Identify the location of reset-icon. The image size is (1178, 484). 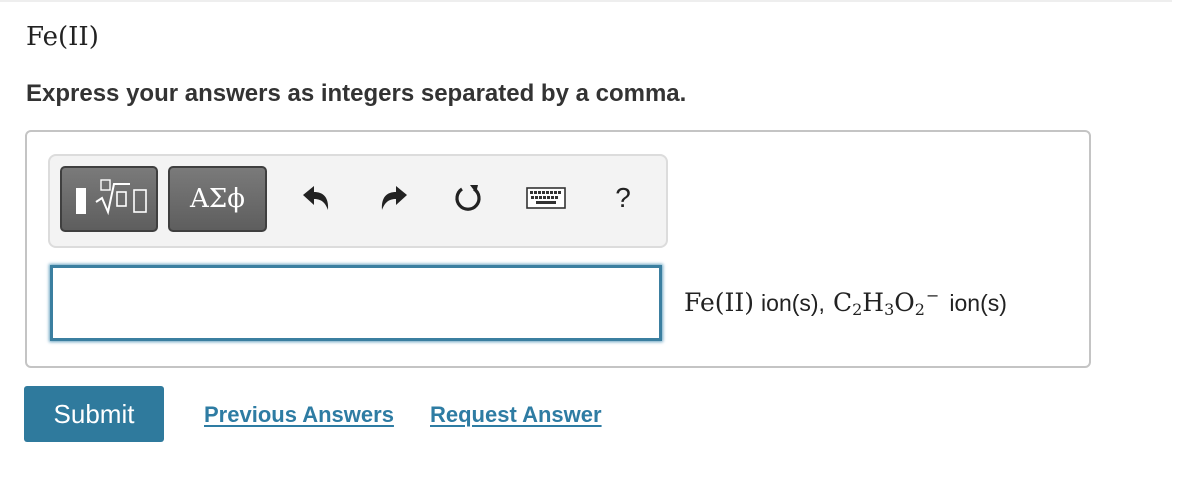
(468, 198).